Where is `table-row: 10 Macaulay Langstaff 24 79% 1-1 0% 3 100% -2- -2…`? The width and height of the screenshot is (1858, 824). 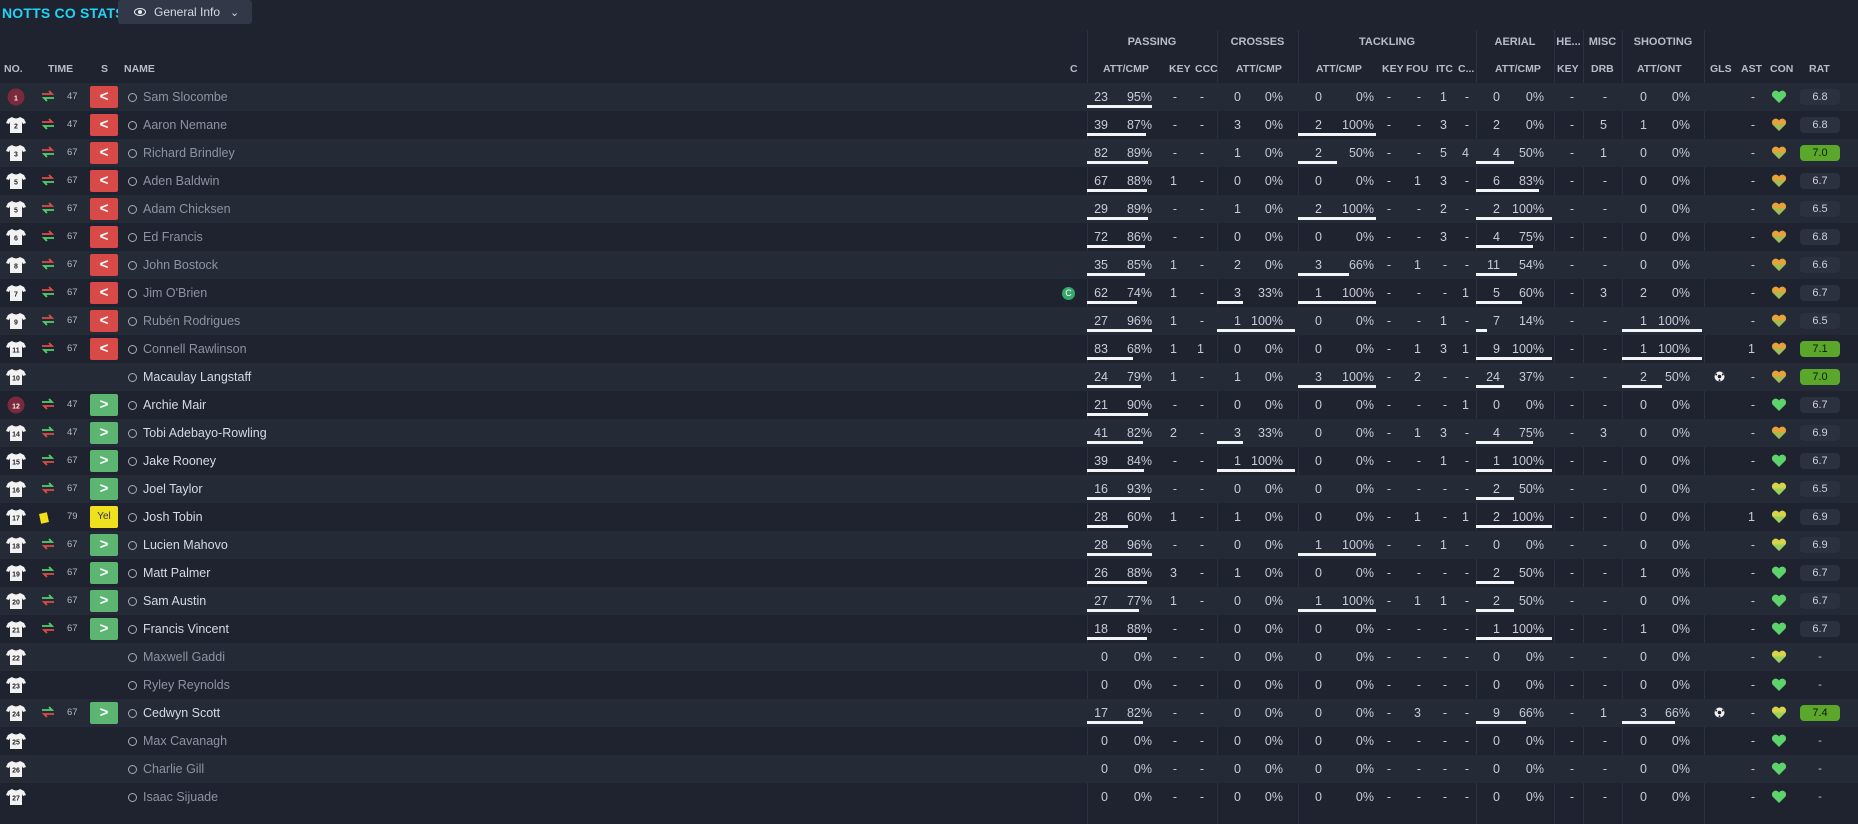
table-row: 10 Macaulay Langstaff 24 79% 1-1 0% 3 100% -2- -2… is located at coordinates (929, 377).